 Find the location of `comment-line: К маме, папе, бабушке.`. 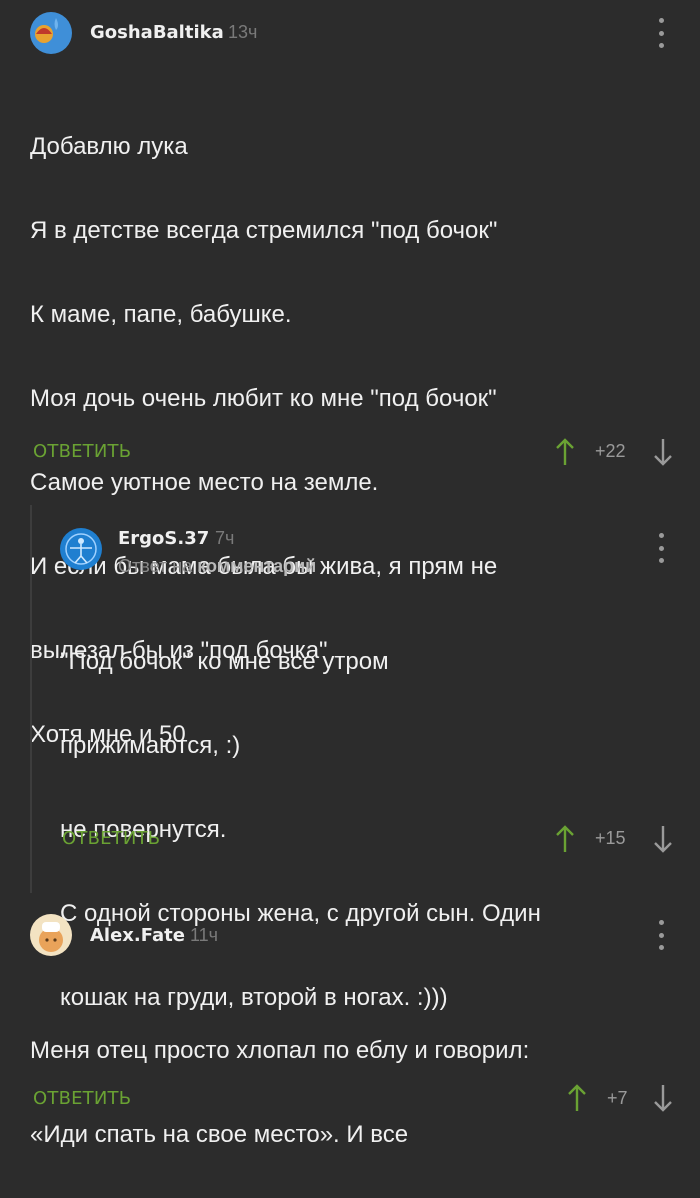

comment-line: К маме, папе, бабушке. is located at coordinates (161, 314).